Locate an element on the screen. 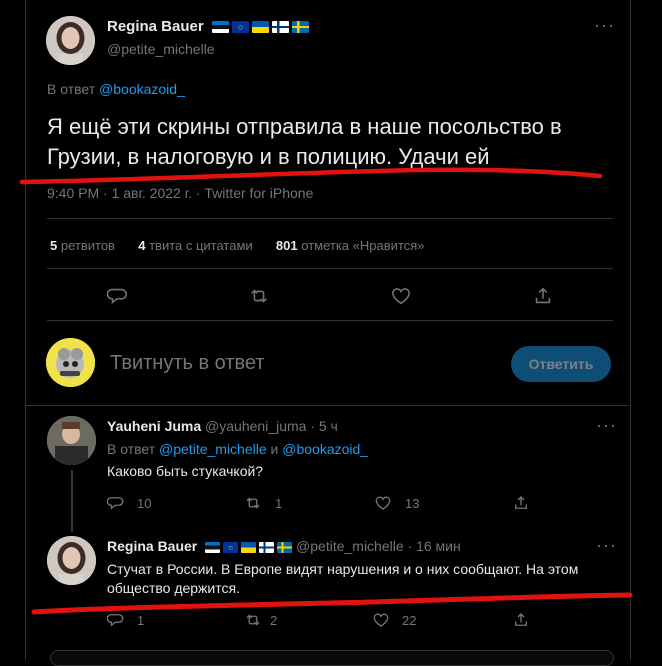  like-count: 22 is located at coordinates (409, 620).